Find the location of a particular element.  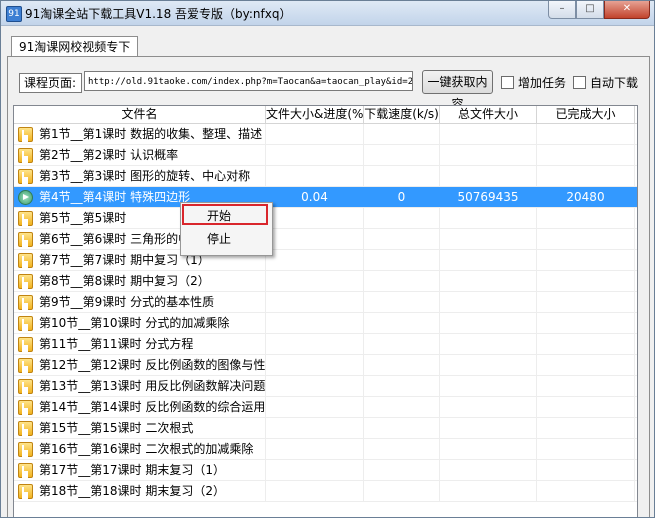

table-row: 第11节__第11课时 分式方程 is located at coordinates (325, 344).